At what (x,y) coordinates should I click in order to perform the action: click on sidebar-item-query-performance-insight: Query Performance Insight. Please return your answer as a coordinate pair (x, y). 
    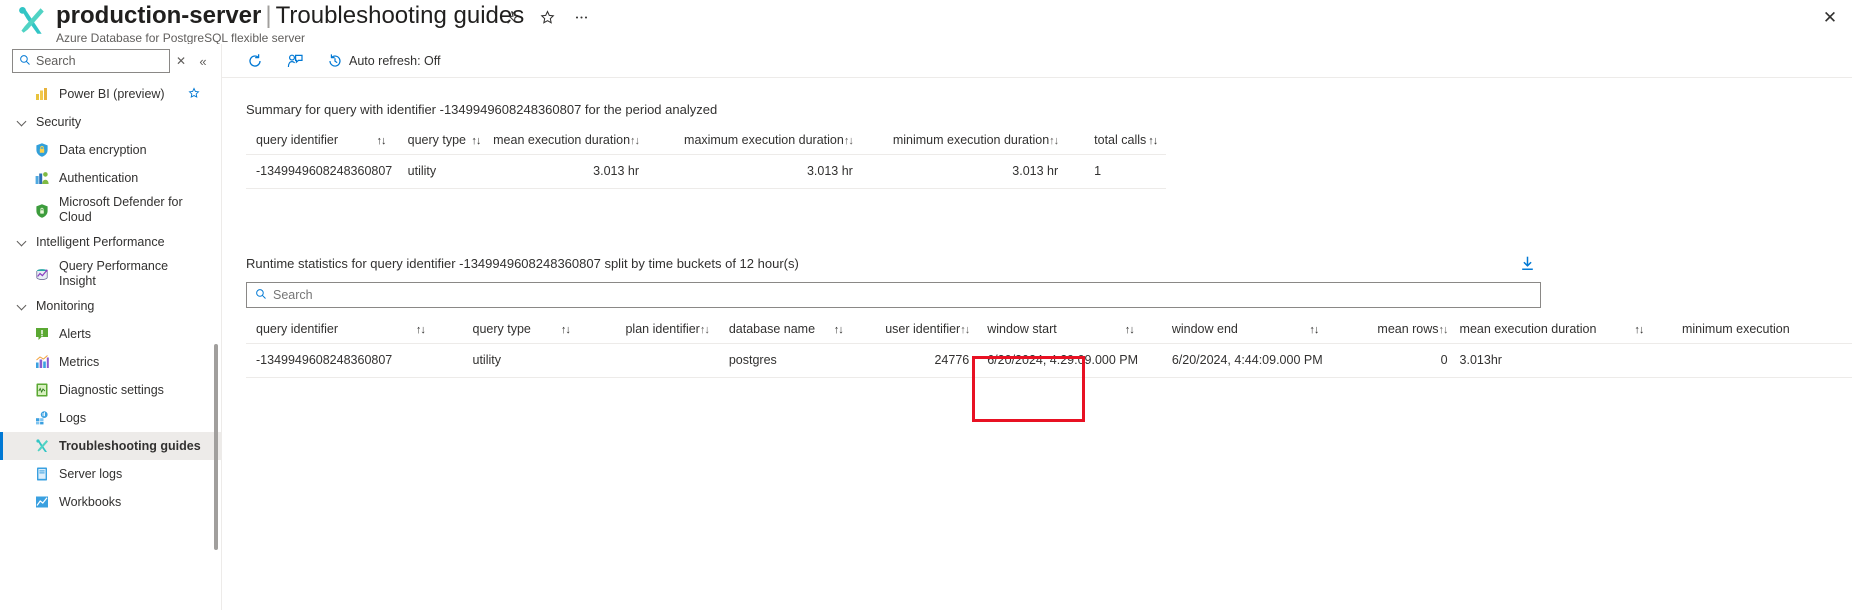
    Looking at the image, I should click on (110, 274).